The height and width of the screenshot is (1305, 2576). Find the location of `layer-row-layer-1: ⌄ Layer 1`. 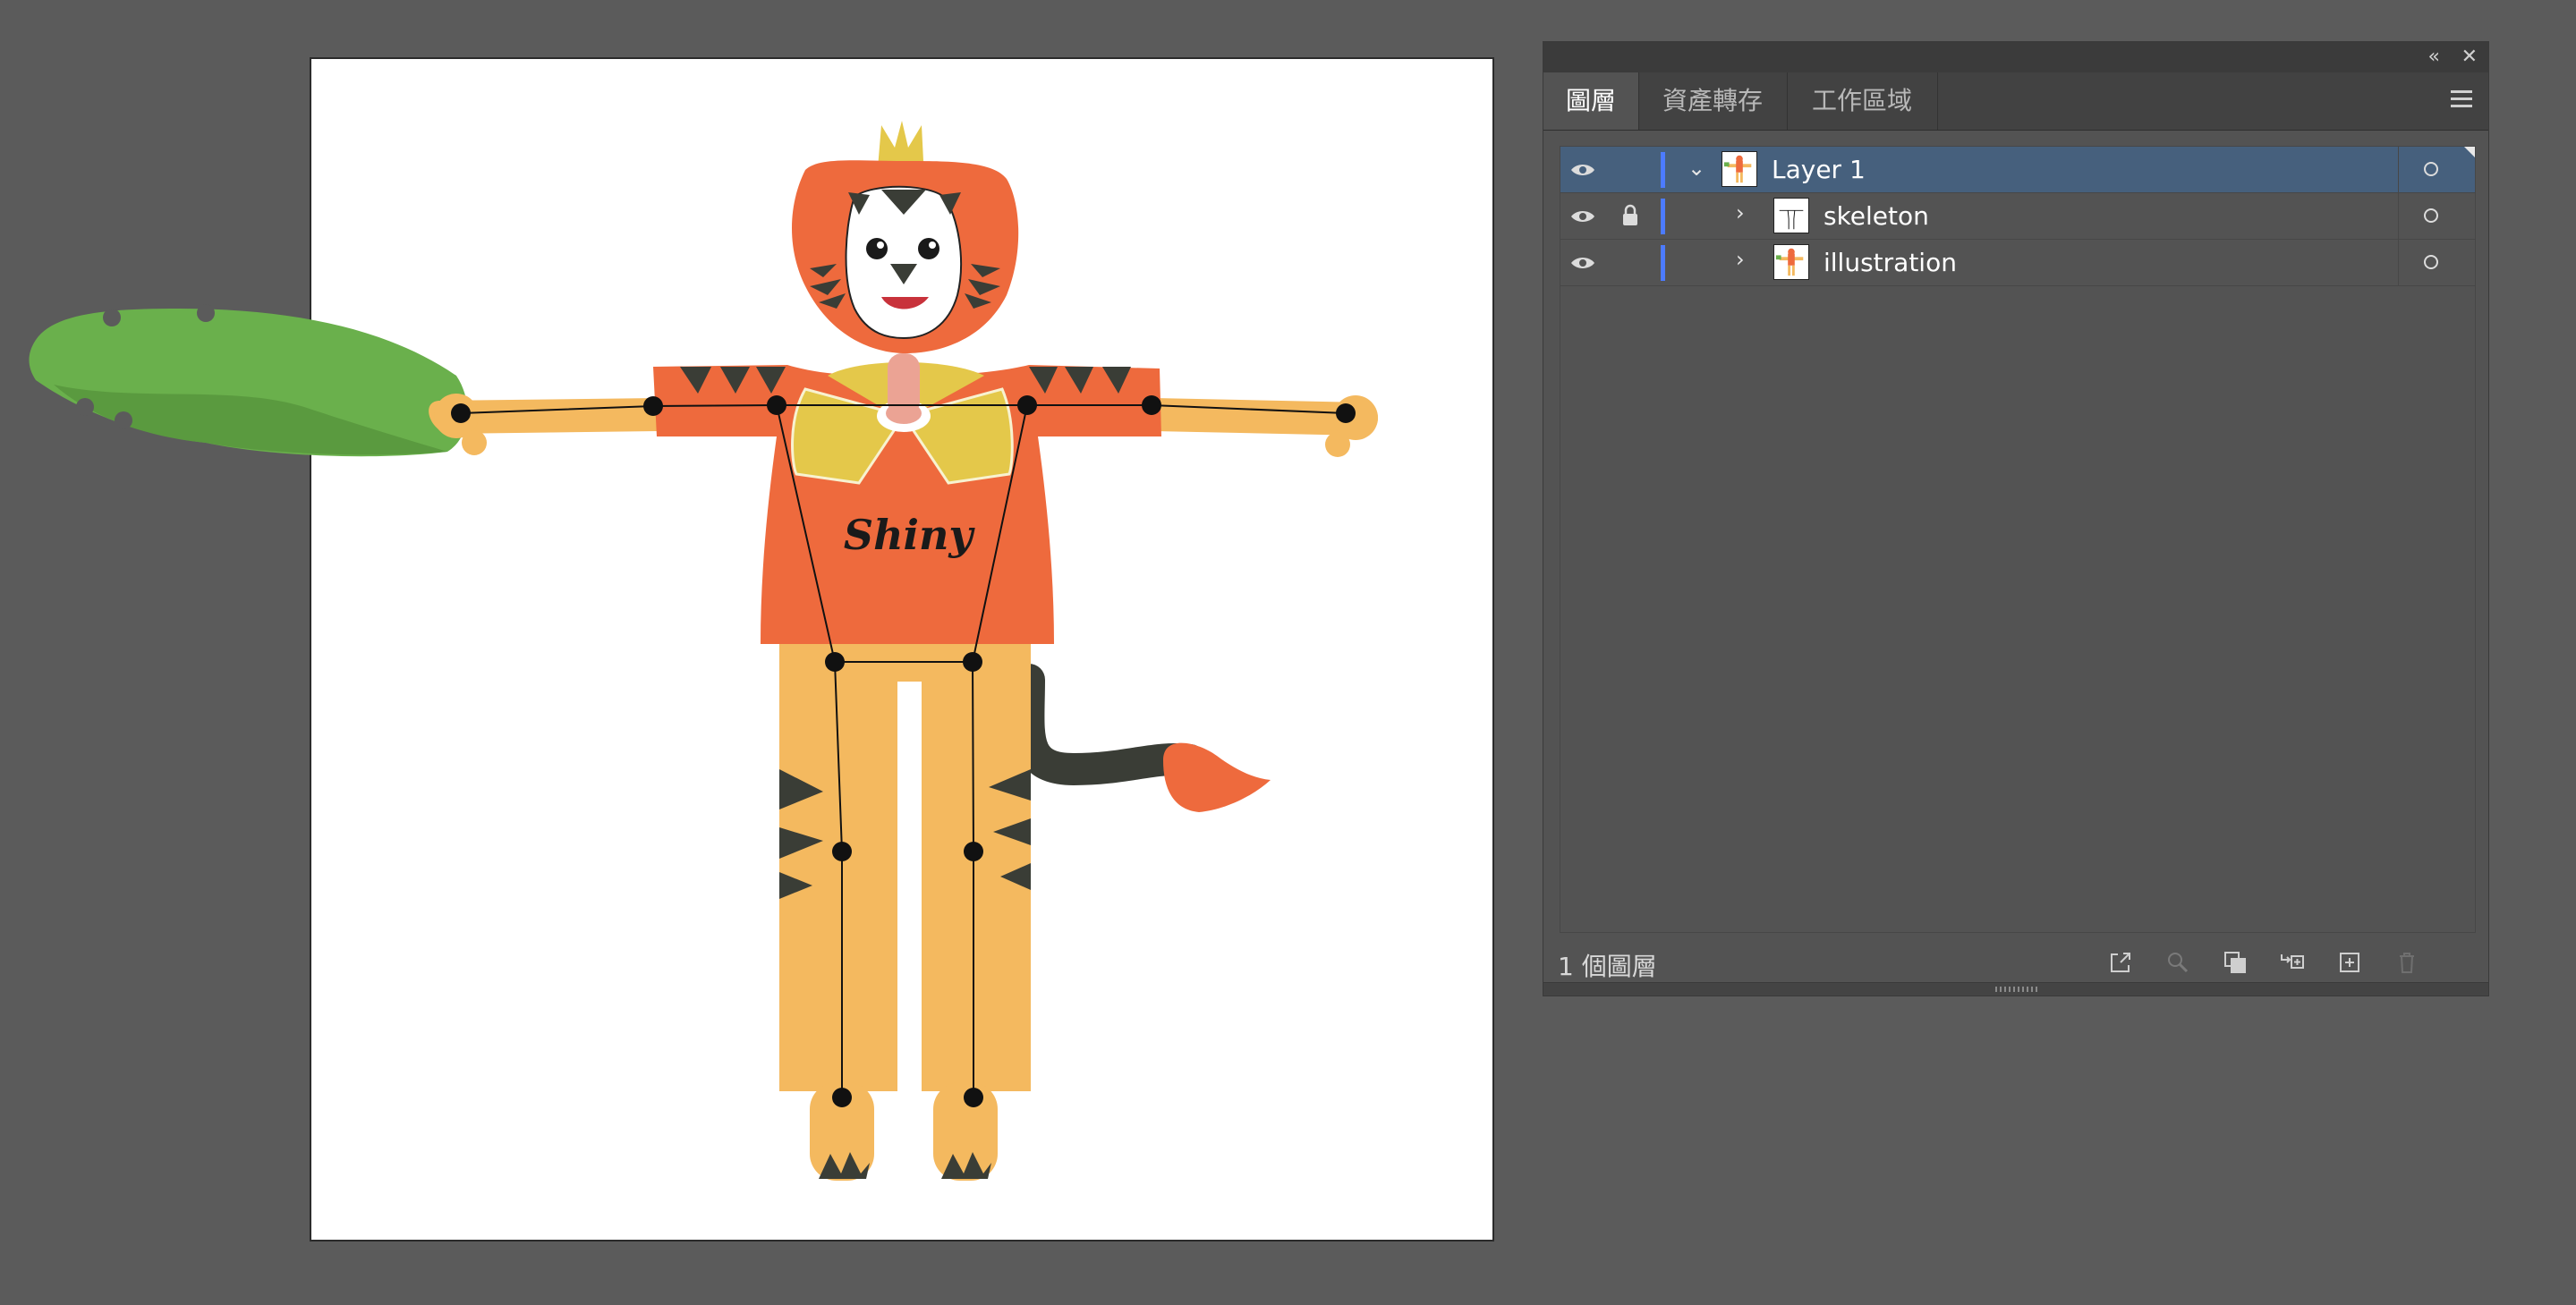

layer-row-layer-1: ⌄ Layer 1 is located at coordinates (2018, 170).